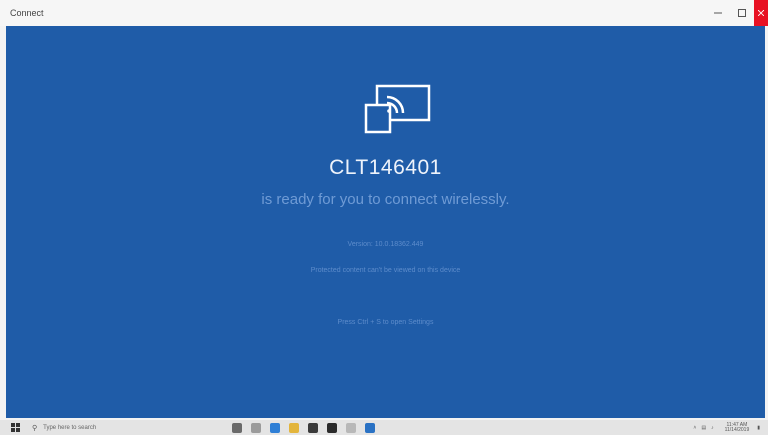 The image size is (768, 435). I want to click on taskbar-apps, so click(308, 427).